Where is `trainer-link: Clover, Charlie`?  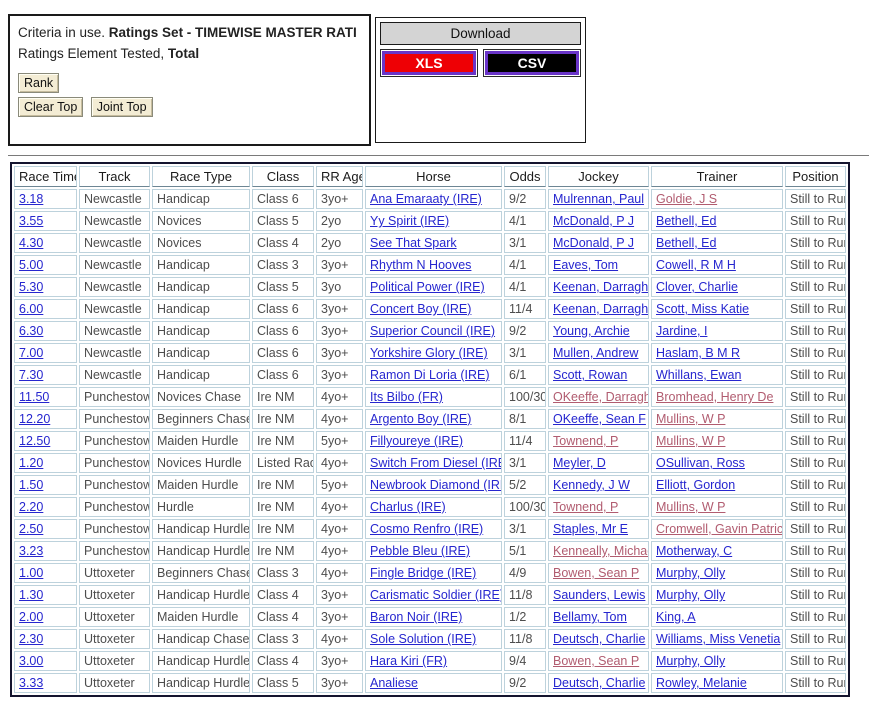
trainer-link: Clover, Charlie is located at coordinates (697, 287).